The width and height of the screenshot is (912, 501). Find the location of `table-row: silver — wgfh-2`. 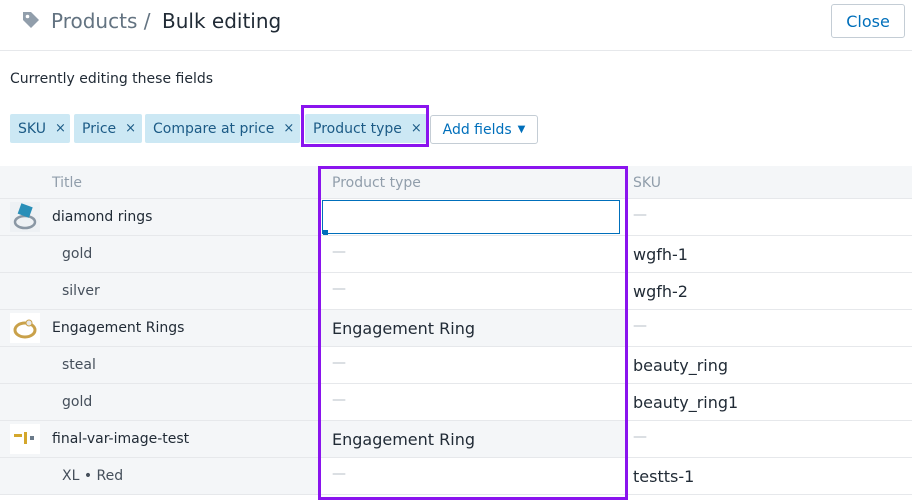

table-row: silver — wgfh-2 is located at coordinates (456, 291).